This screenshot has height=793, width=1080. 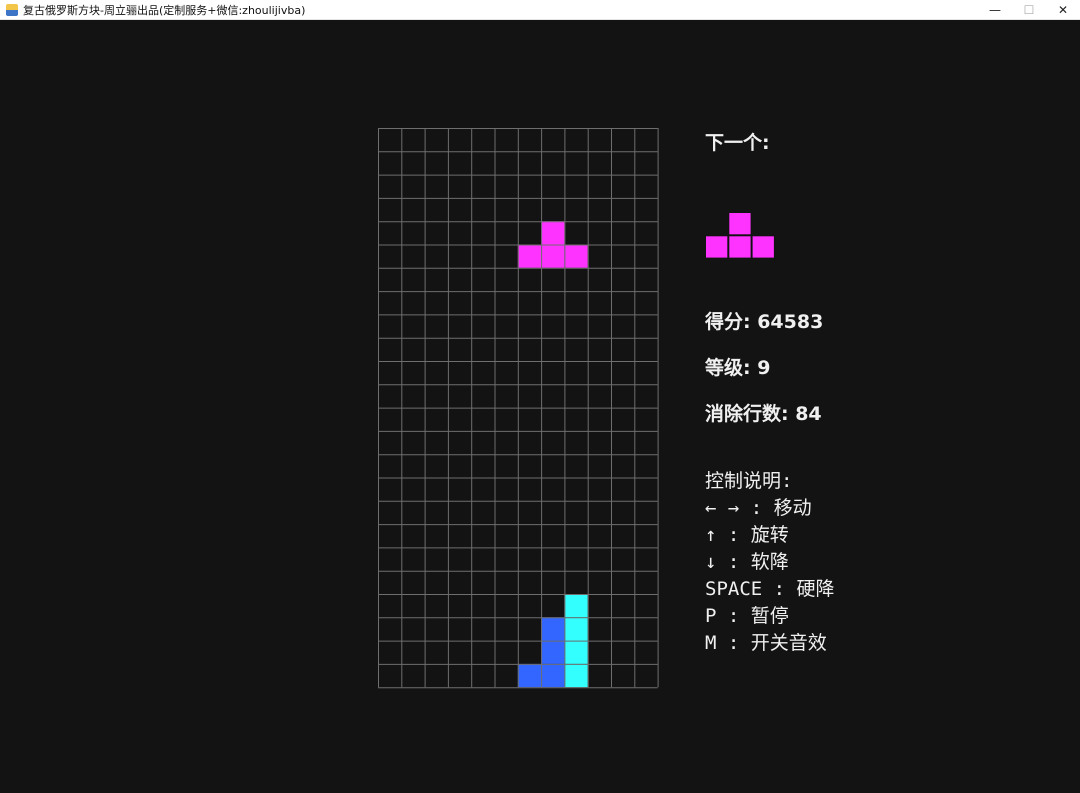 What do you see at coordinates (164, 10) in the screenshot?
I see `window-title: 复古俄罗斯方块-周立骊出品(定制服务+微信:zhoulijivba)` at bounding box center [164, 10].